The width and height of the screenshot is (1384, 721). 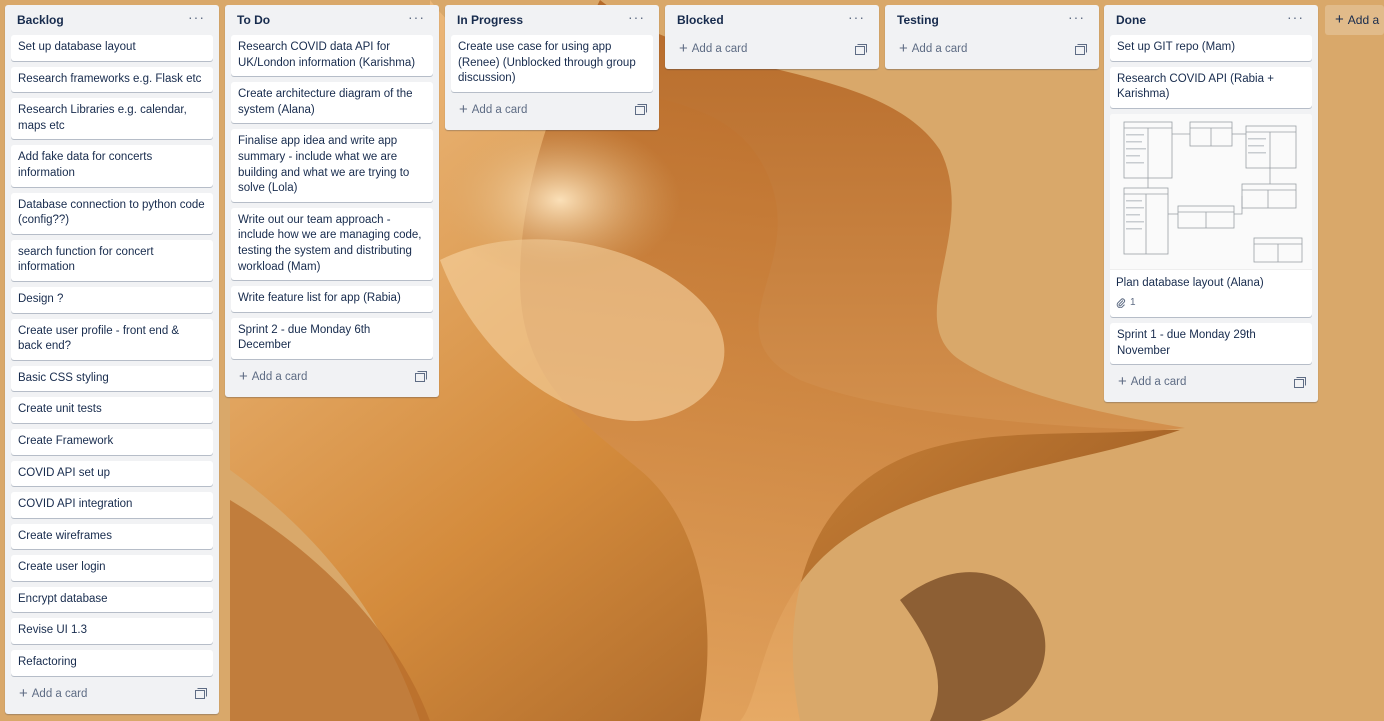 I want to click on list-blocked: Blocked ··· + Add a card, so click(x=772, y=37).